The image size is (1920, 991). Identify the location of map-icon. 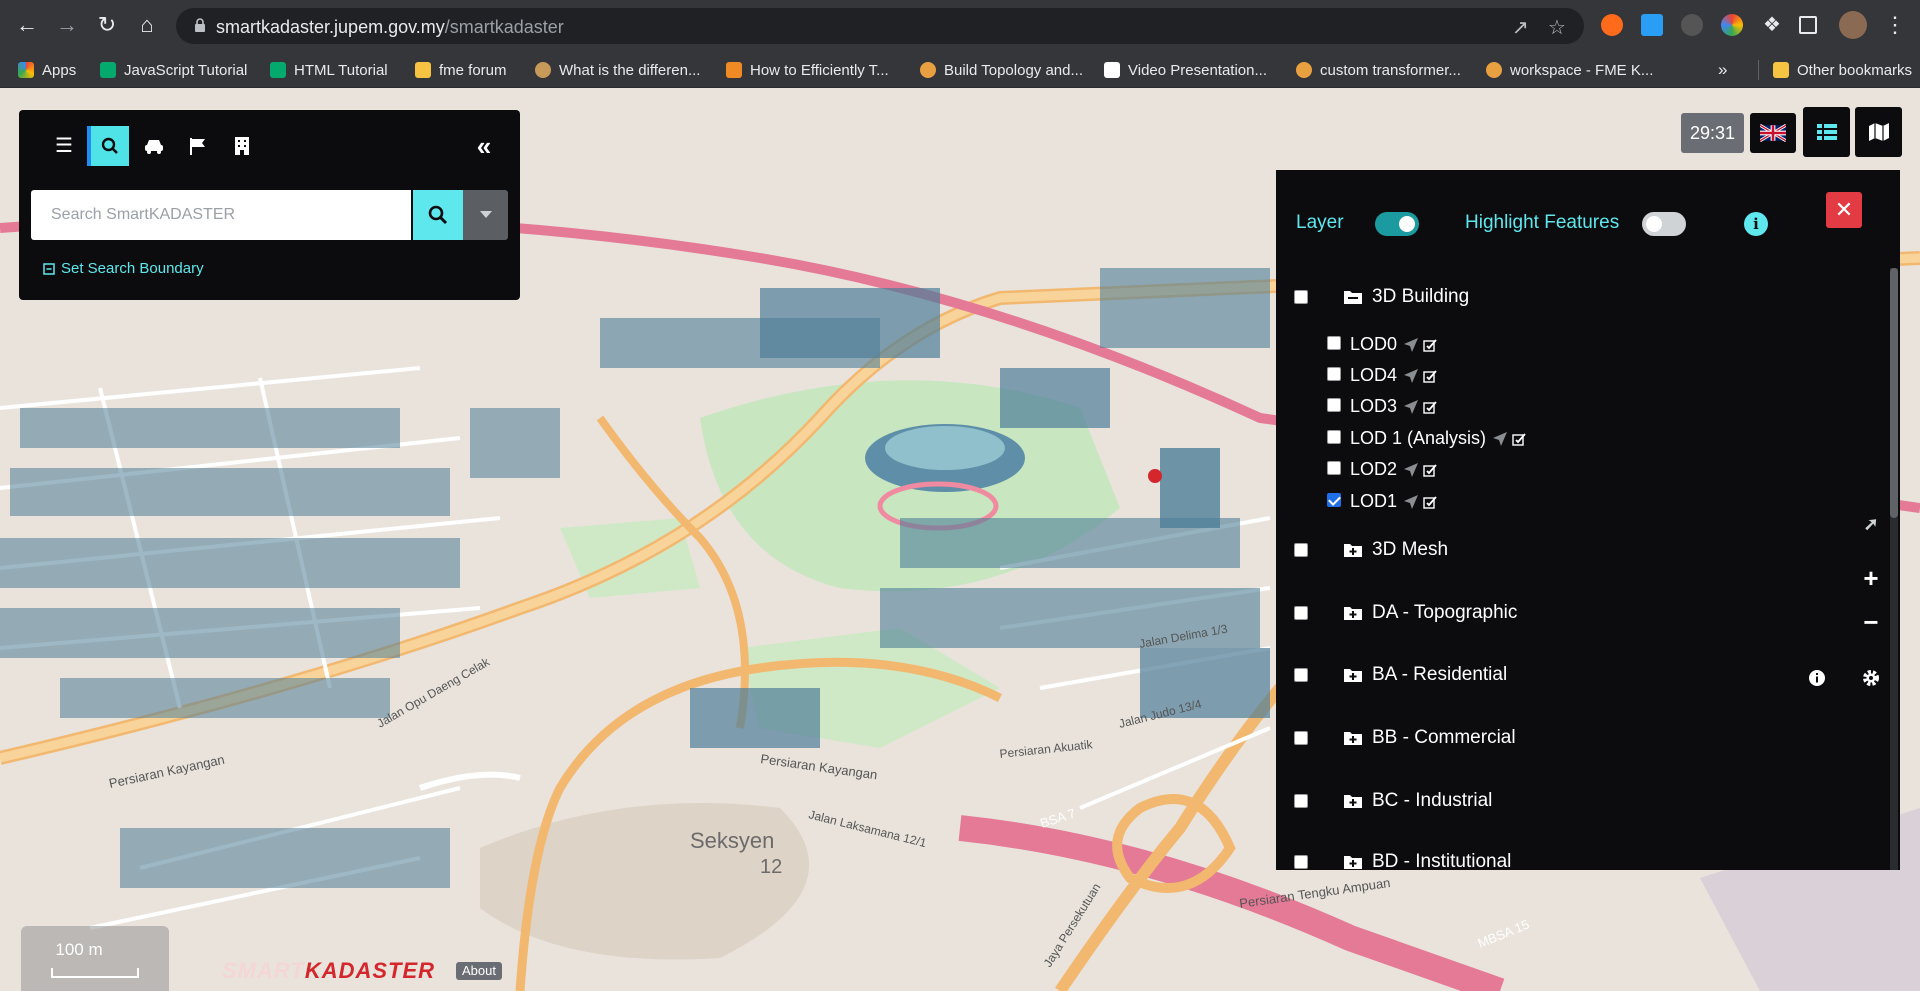
(1879, 132).